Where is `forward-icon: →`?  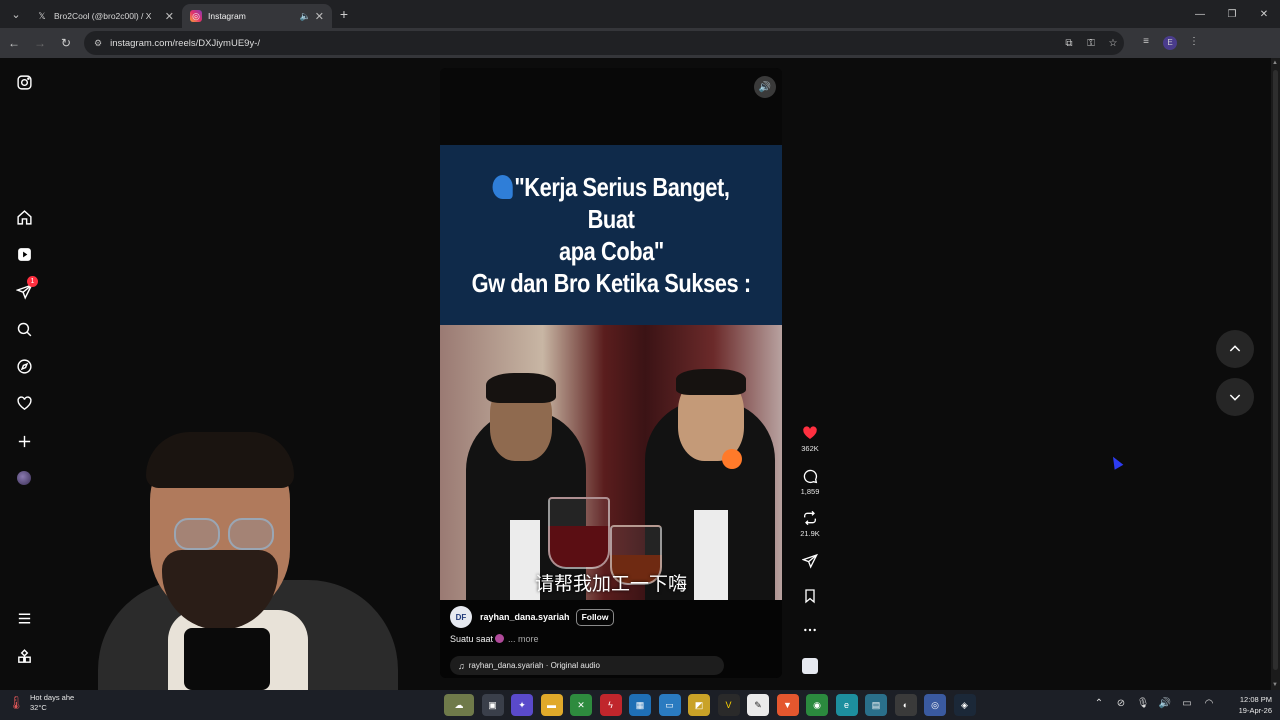
forward-icon: → is located at coordinates (40, 43).